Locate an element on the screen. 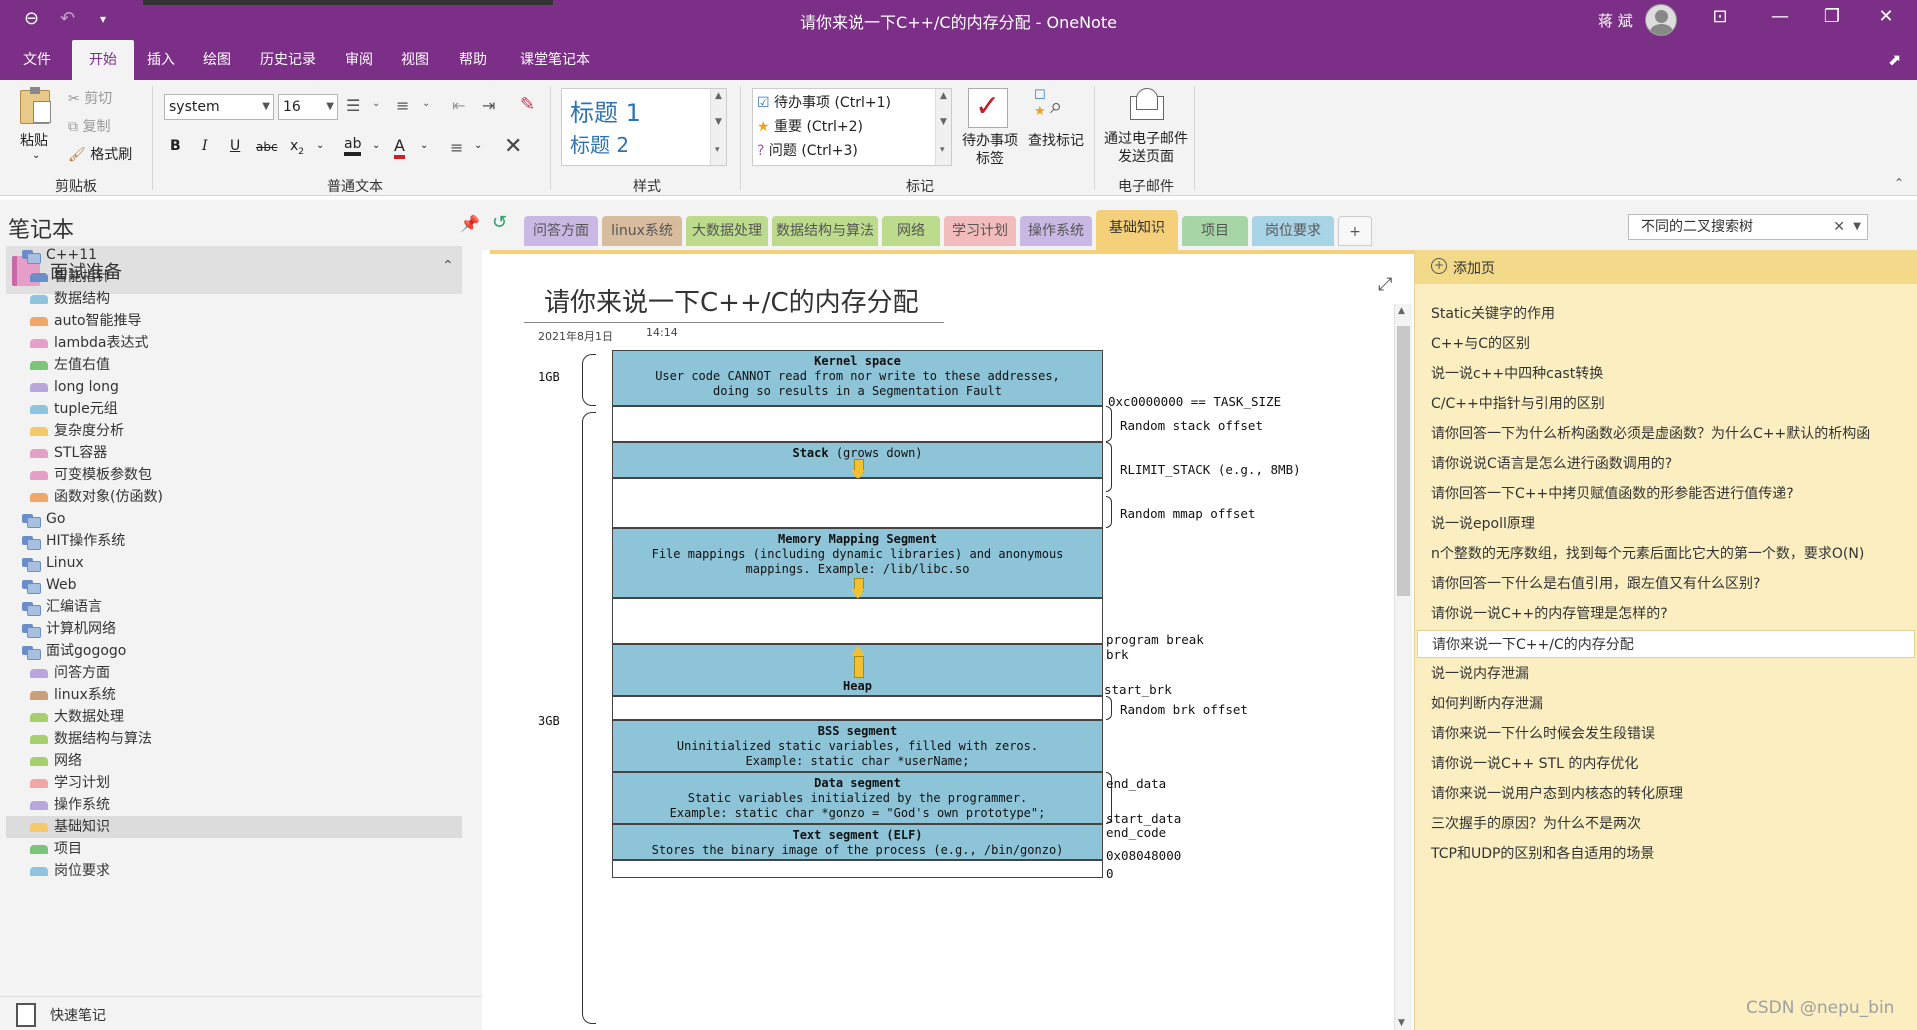 Image resolution: width=1917 pixels, height=1030 pixels. page-item: C/C++中指针与引用的区别 is located at coordinates (1666, 404).